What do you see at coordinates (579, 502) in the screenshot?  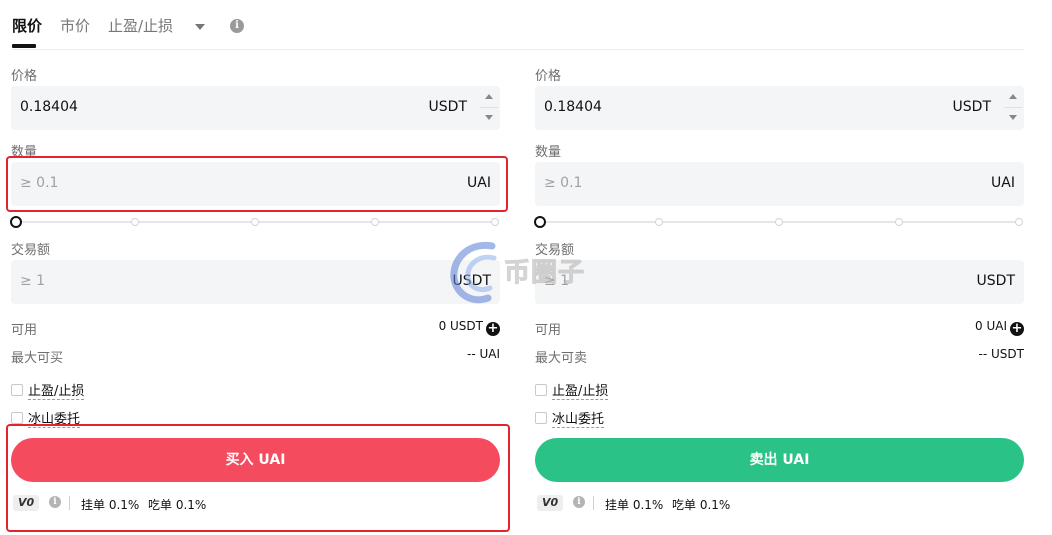 I see `info-icon: i` at bounding box center [579, 502].